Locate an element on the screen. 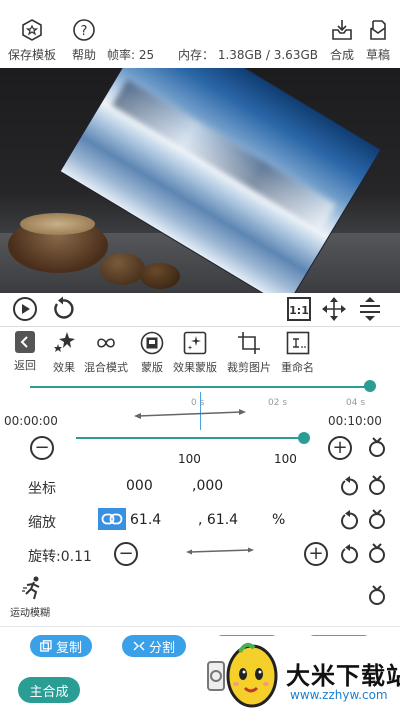  frame-rate: 帧率: 25 is located at coordinates (131, 55).